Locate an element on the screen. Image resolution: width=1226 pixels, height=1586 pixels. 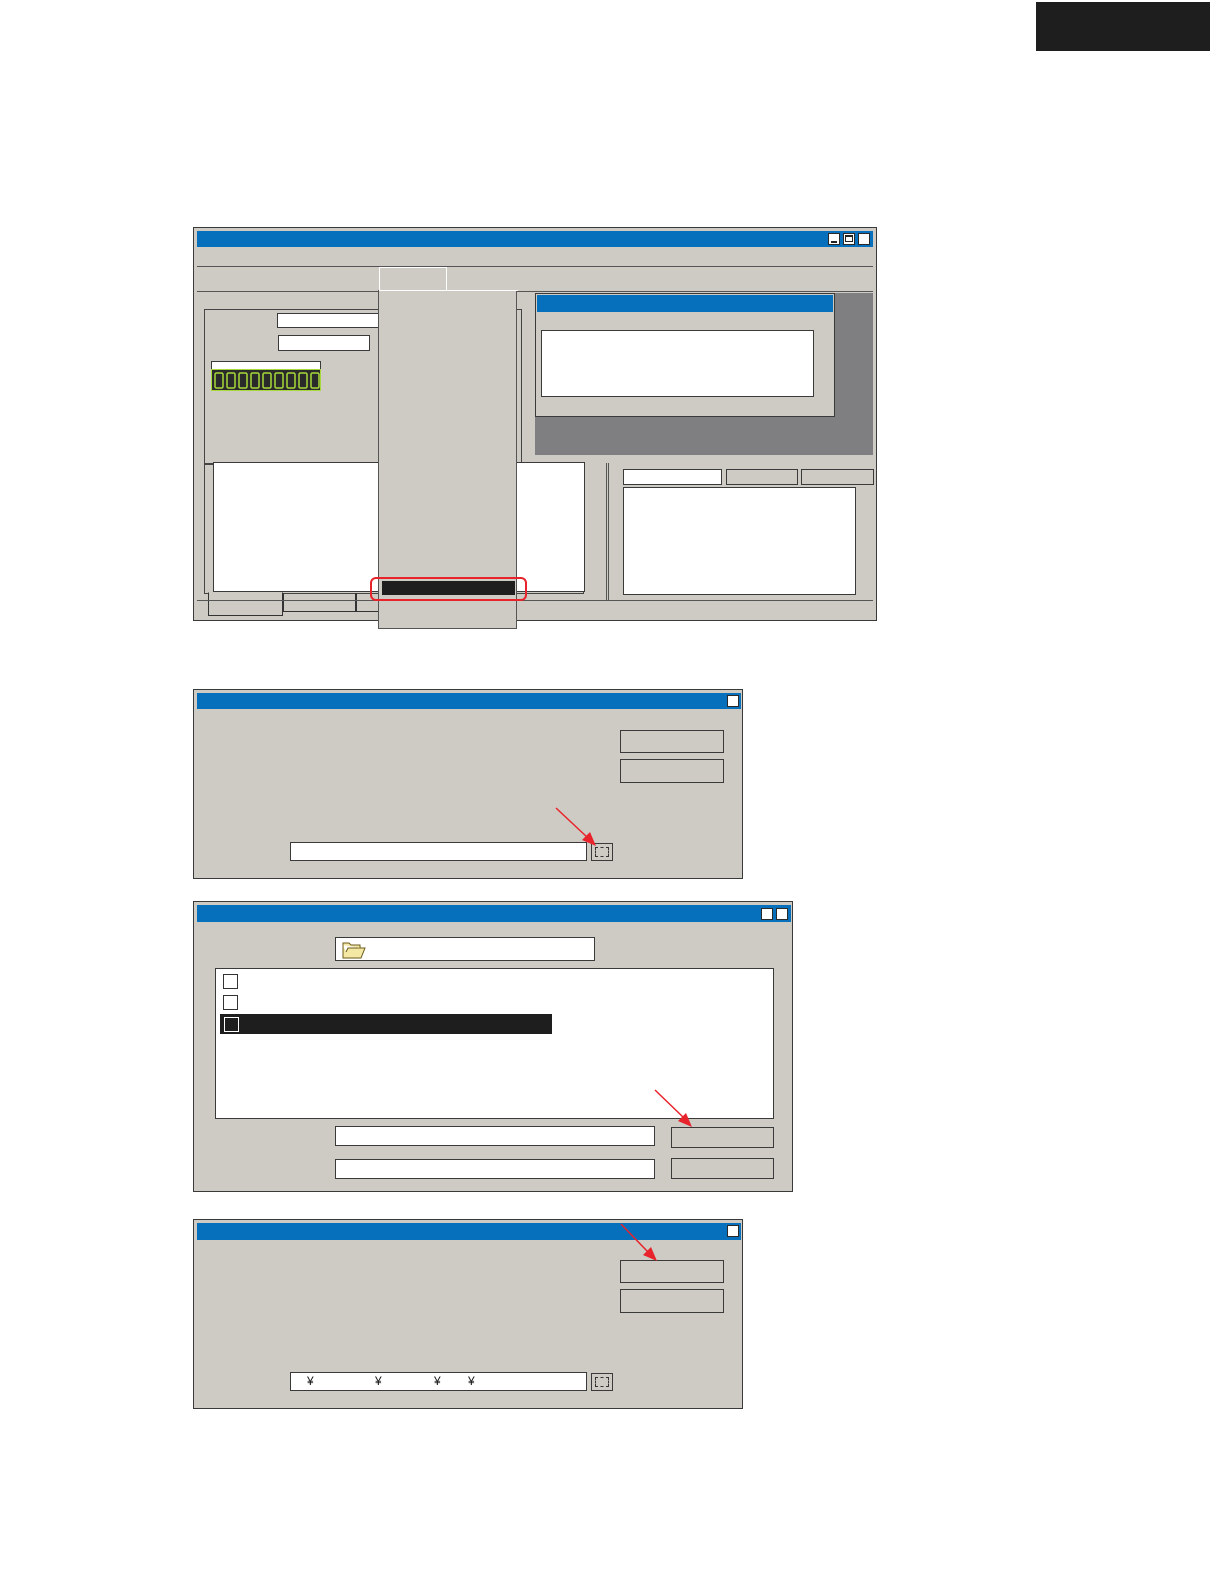
highlight-outline is located at coordinates (448, 589).